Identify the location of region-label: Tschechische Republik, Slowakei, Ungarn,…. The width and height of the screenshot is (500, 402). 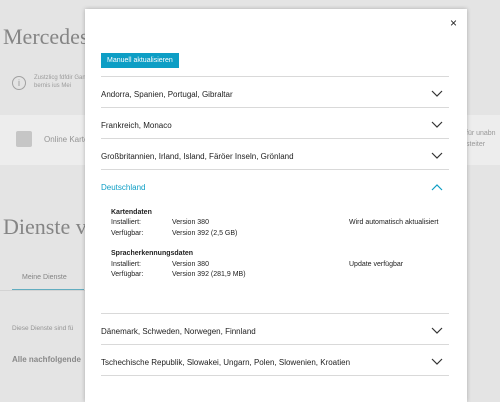
(226, 362).